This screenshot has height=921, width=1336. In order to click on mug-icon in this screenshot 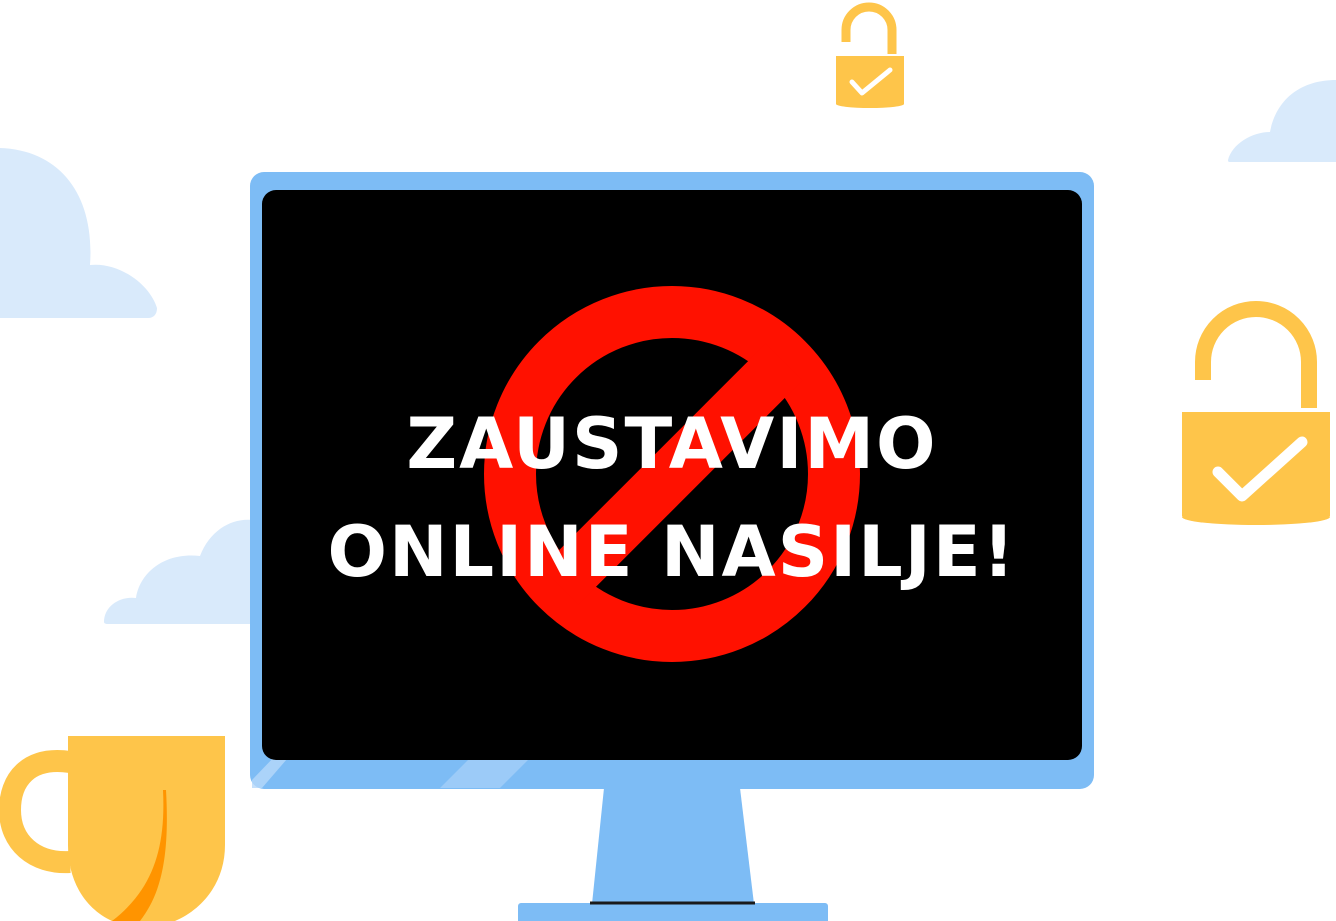, I will do `click(112, 828)`.